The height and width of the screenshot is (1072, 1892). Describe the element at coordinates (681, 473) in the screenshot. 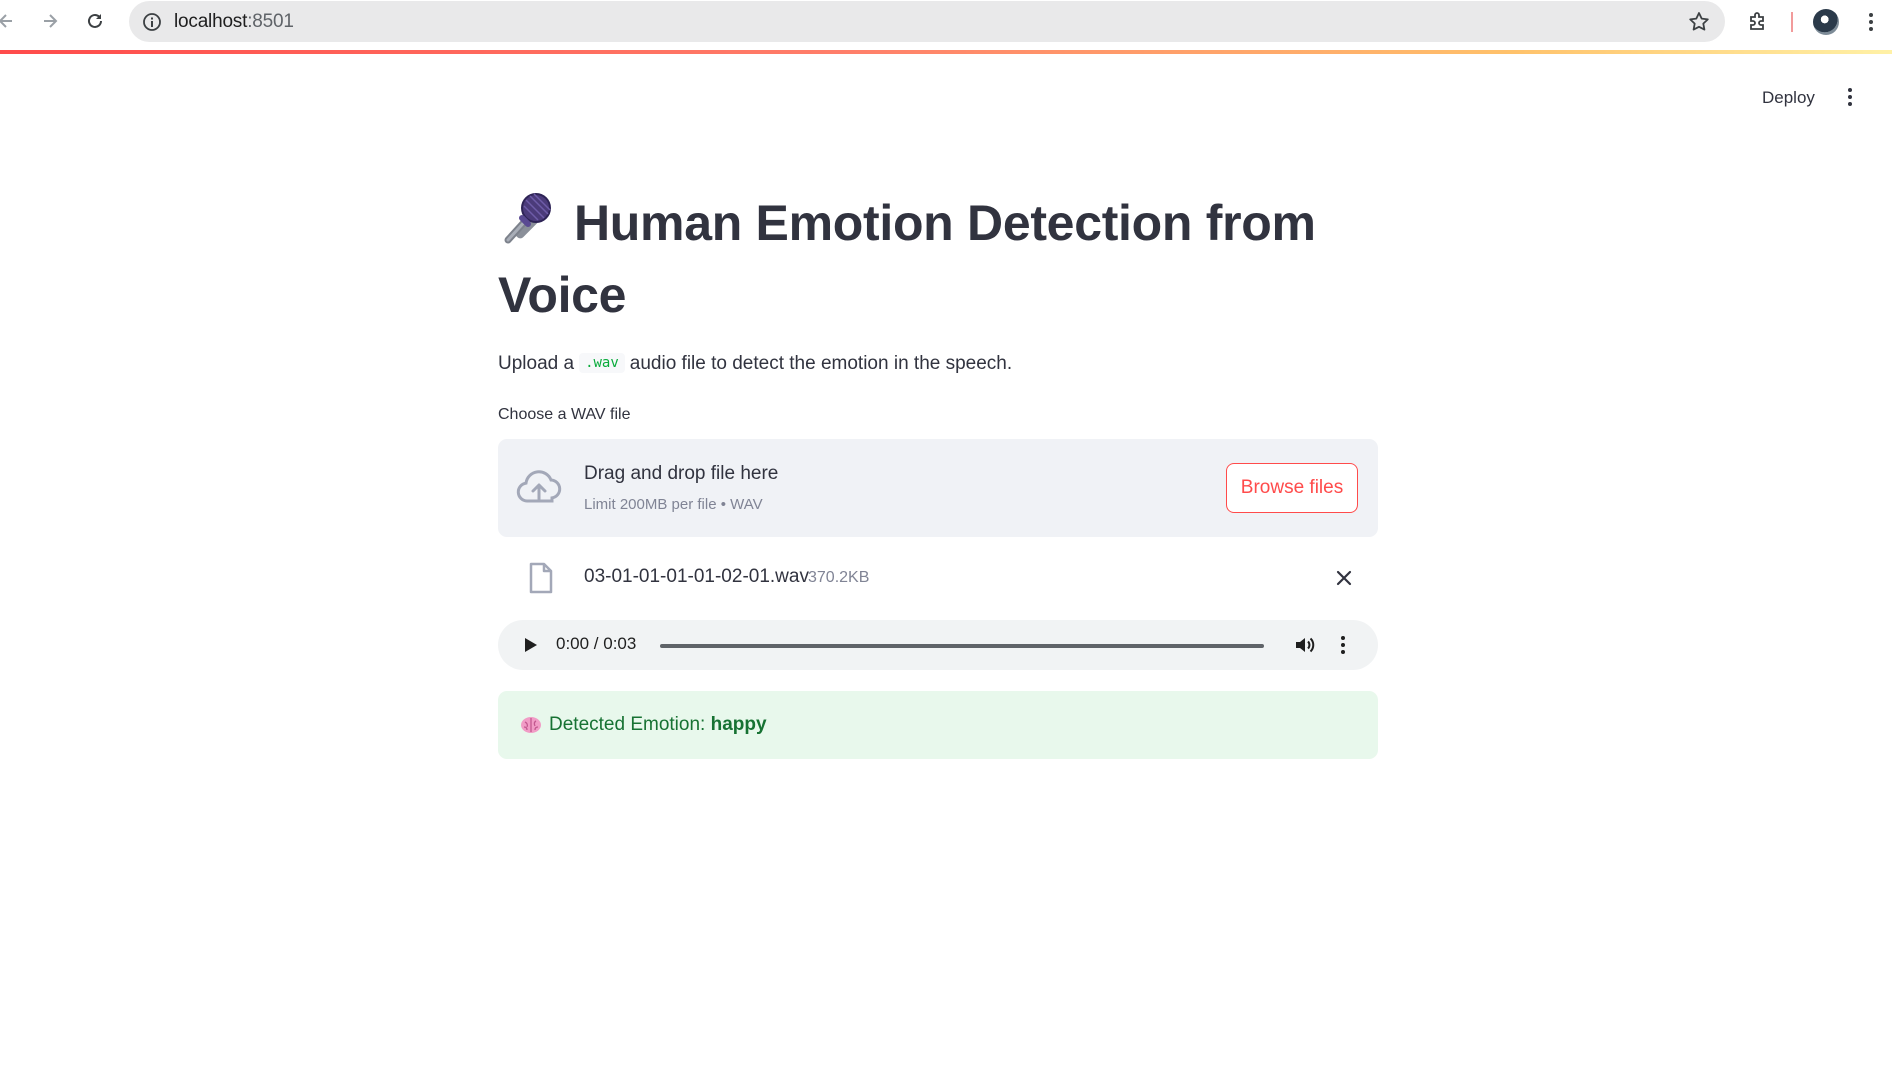

I see `dropzone-instructions: Drag and drop file here` at that location.